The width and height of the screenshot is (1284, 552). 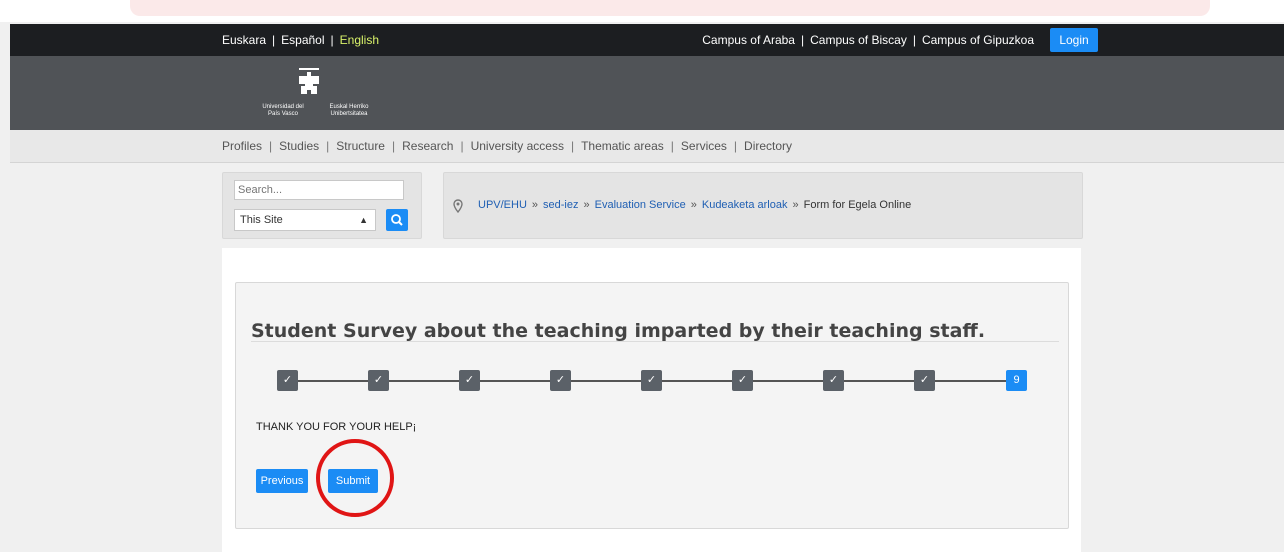 What do you see at coordinates (244, 40) in the screenshot?
I see `language-euskara: Euskara` at bounding box center [244, 40].